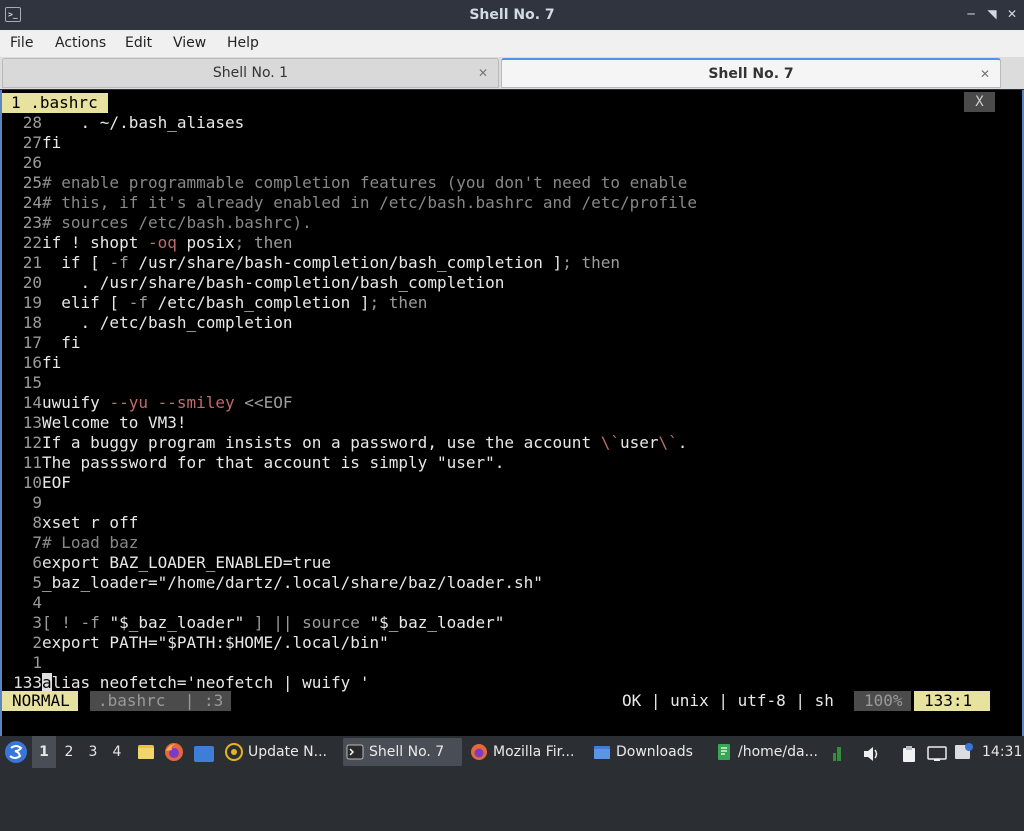 The width and height of the screenshot is (1024, 831). Describe the element at coordinates (1002, 752) in the screenshot. I see `clock: 14:31` at that location.